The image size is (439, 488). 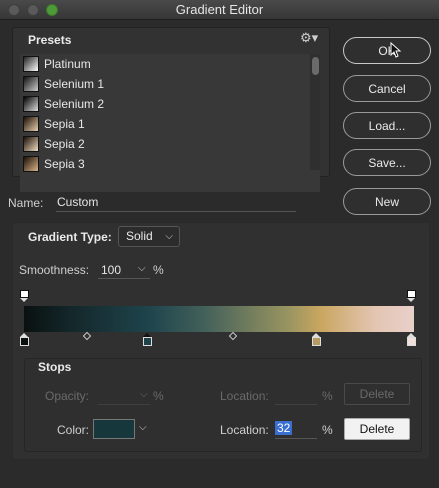 What do you see at coordinates (296, 396) in the screenshot?
I see `opacity-location-field` at bounding box center [296, 396].